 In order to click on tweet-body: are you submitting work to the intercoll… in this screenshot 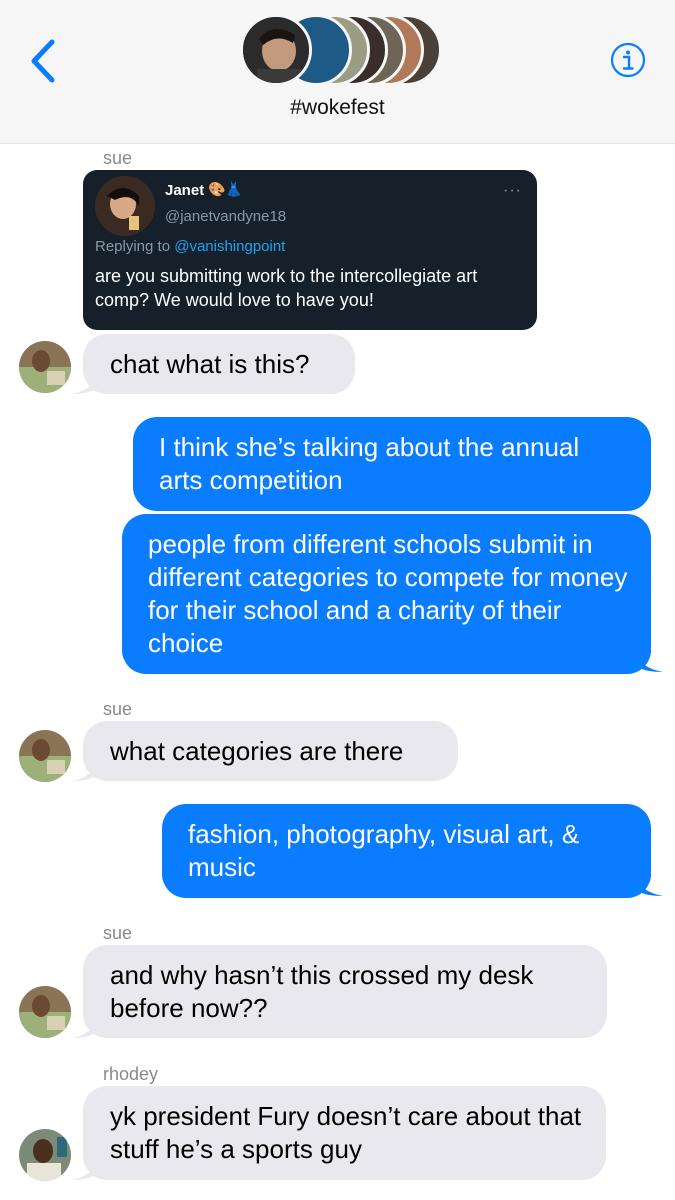, I will do `click(286, 288)`.